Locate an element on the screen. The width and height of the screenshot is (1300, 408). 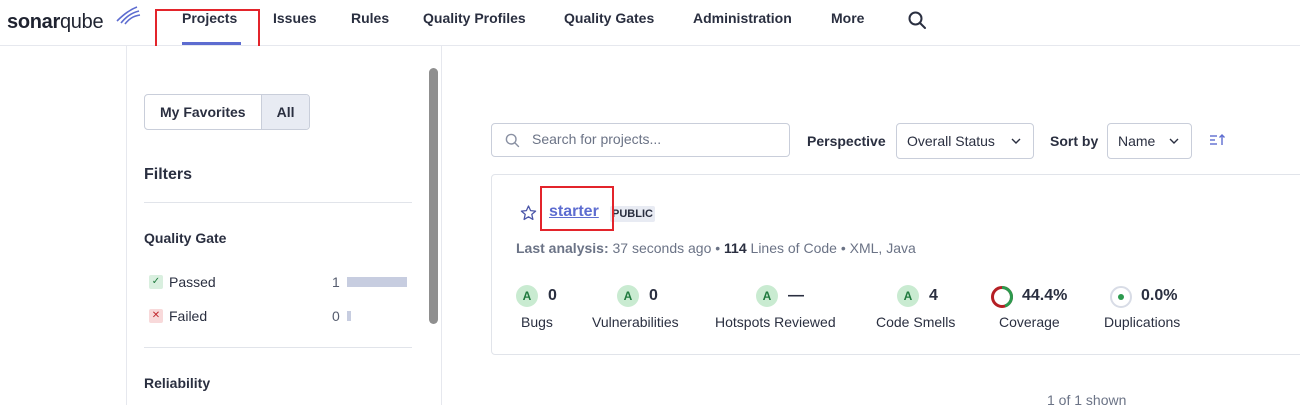
metric-label: Duplications is located at coordinates (1142, 322).